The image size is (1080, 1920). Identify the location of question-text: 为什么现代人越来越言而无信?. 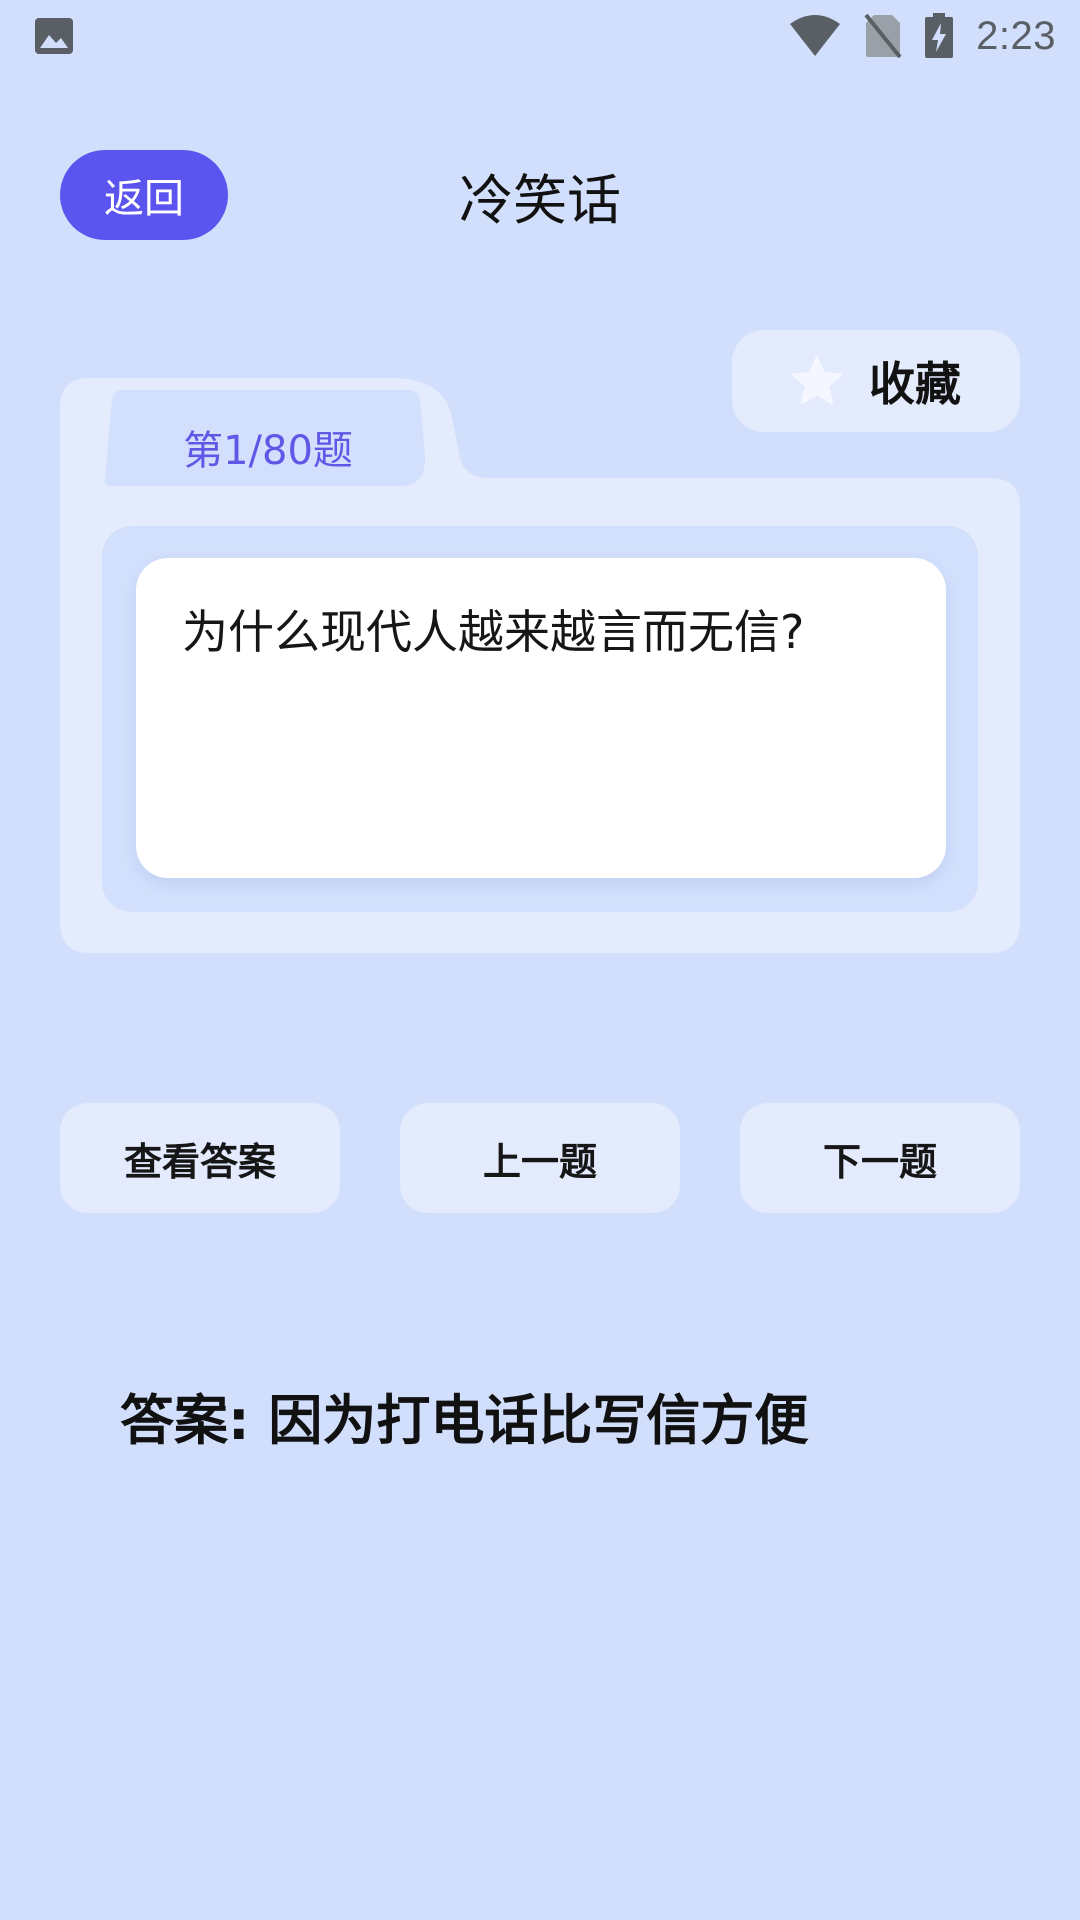
(493, 632).